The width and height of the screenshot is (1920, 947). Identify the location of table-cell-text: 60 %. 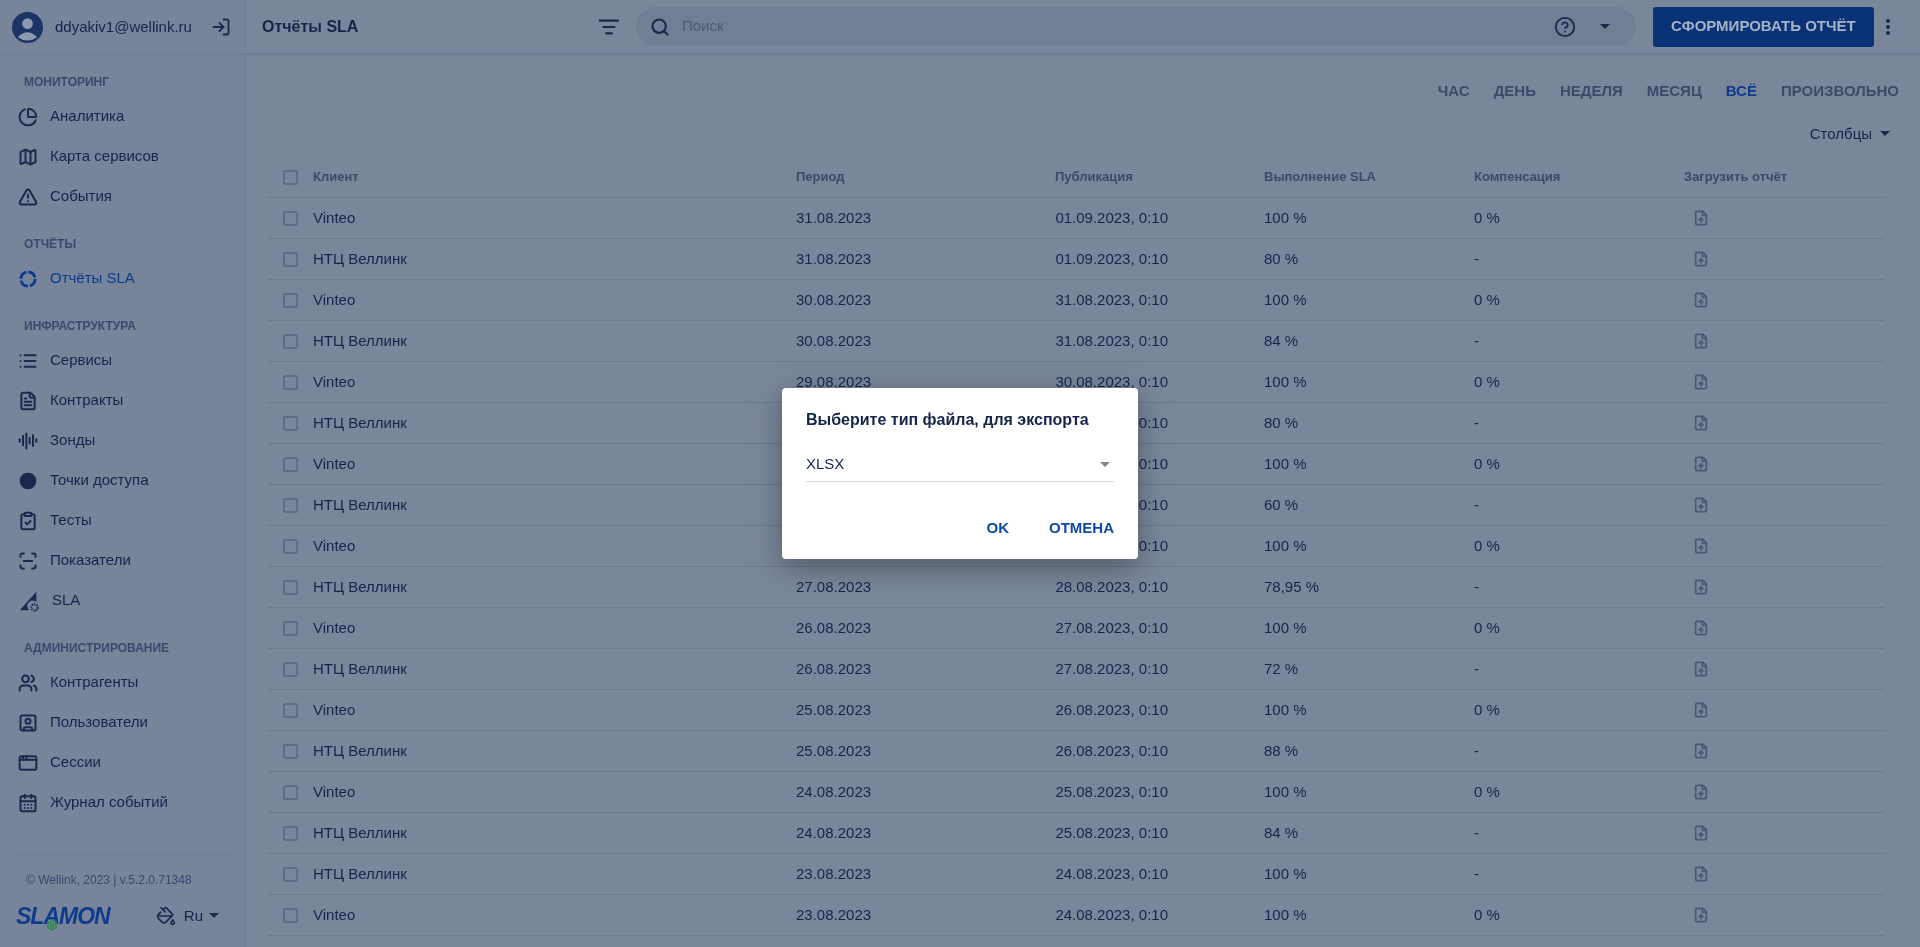
(1282, 504).